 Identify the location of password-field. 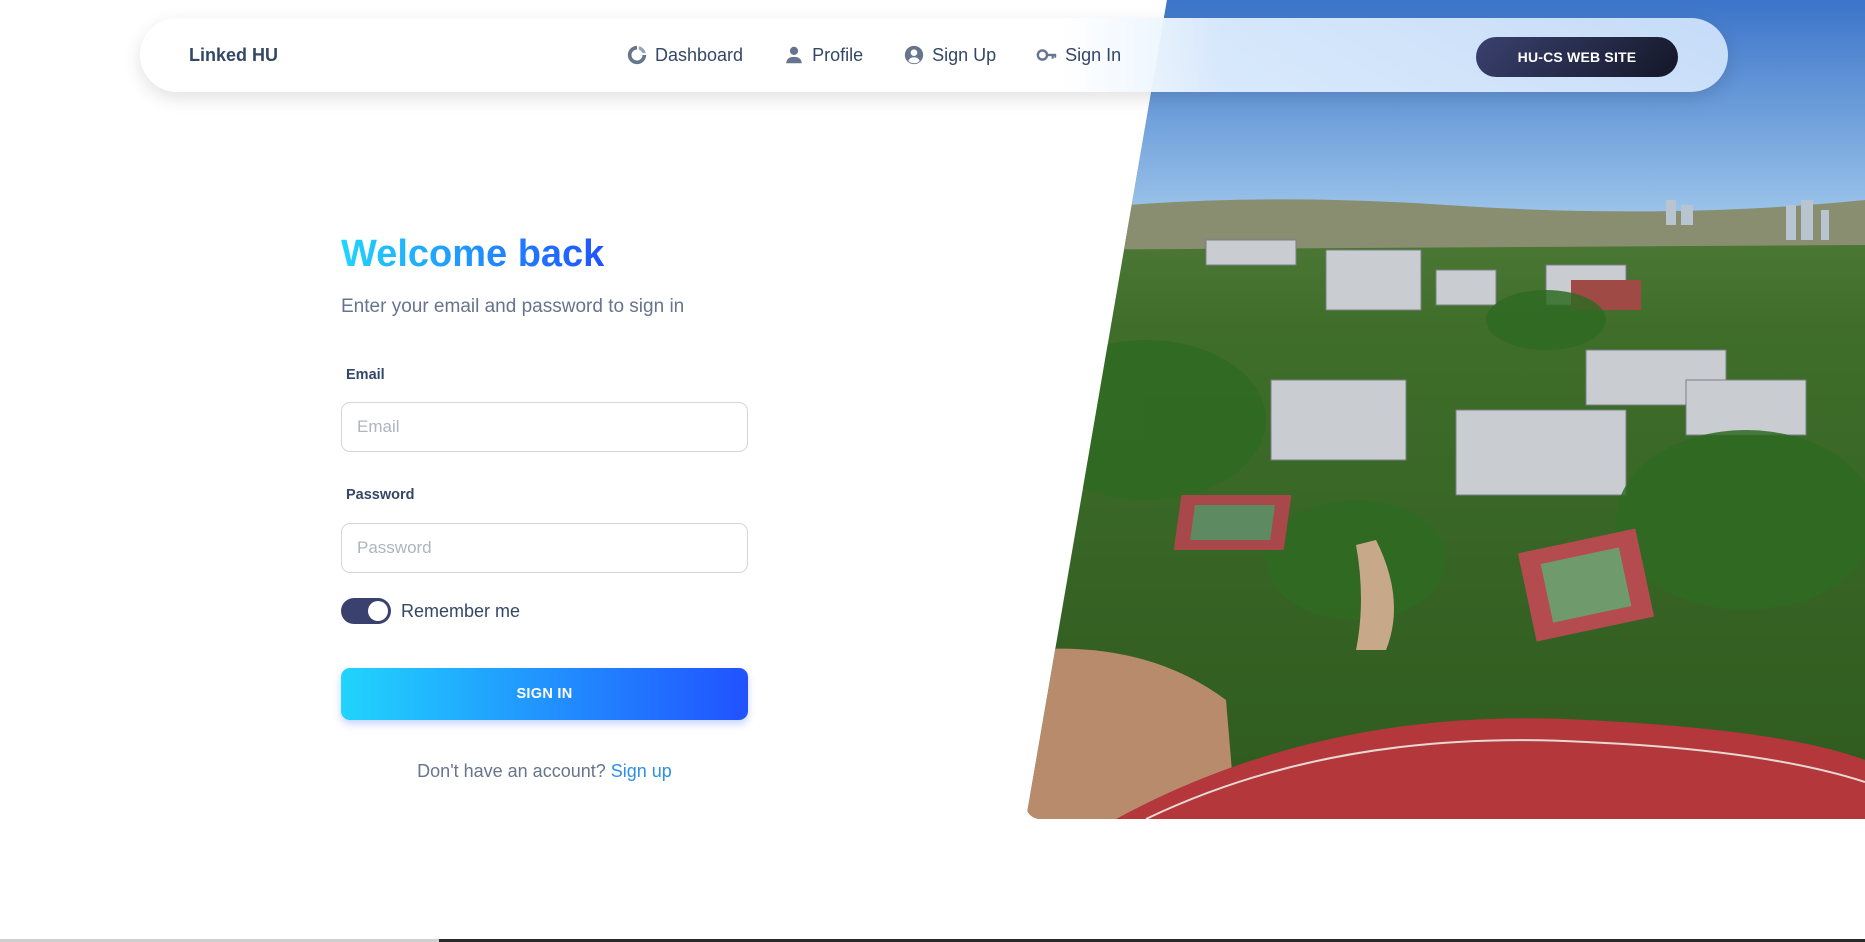
(544, 548).